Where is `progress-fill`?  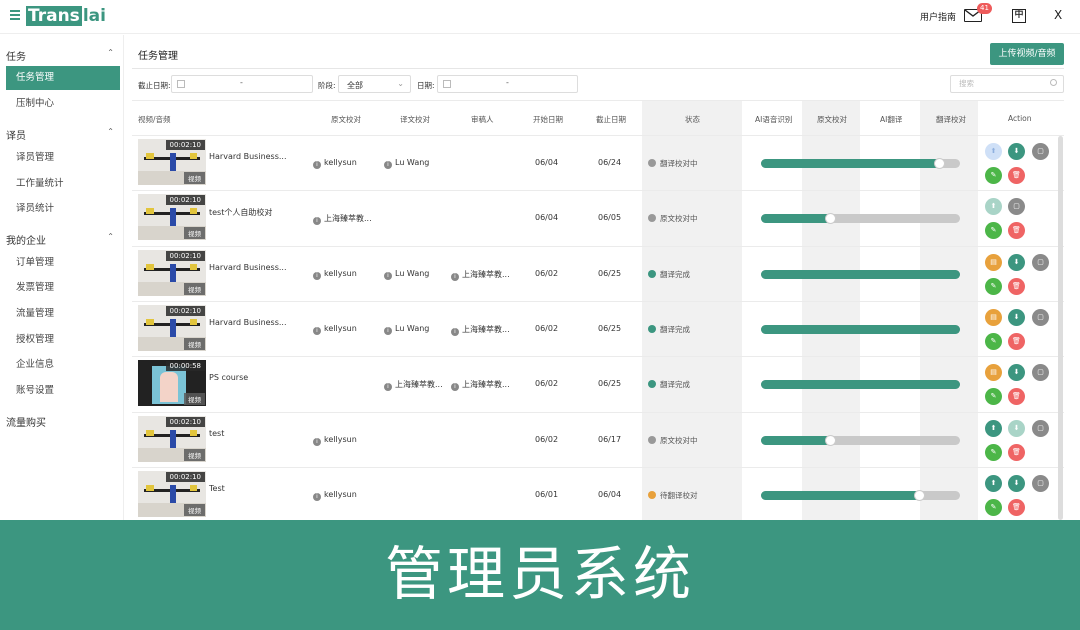 progress-fill is located at coordinates (841, 495).